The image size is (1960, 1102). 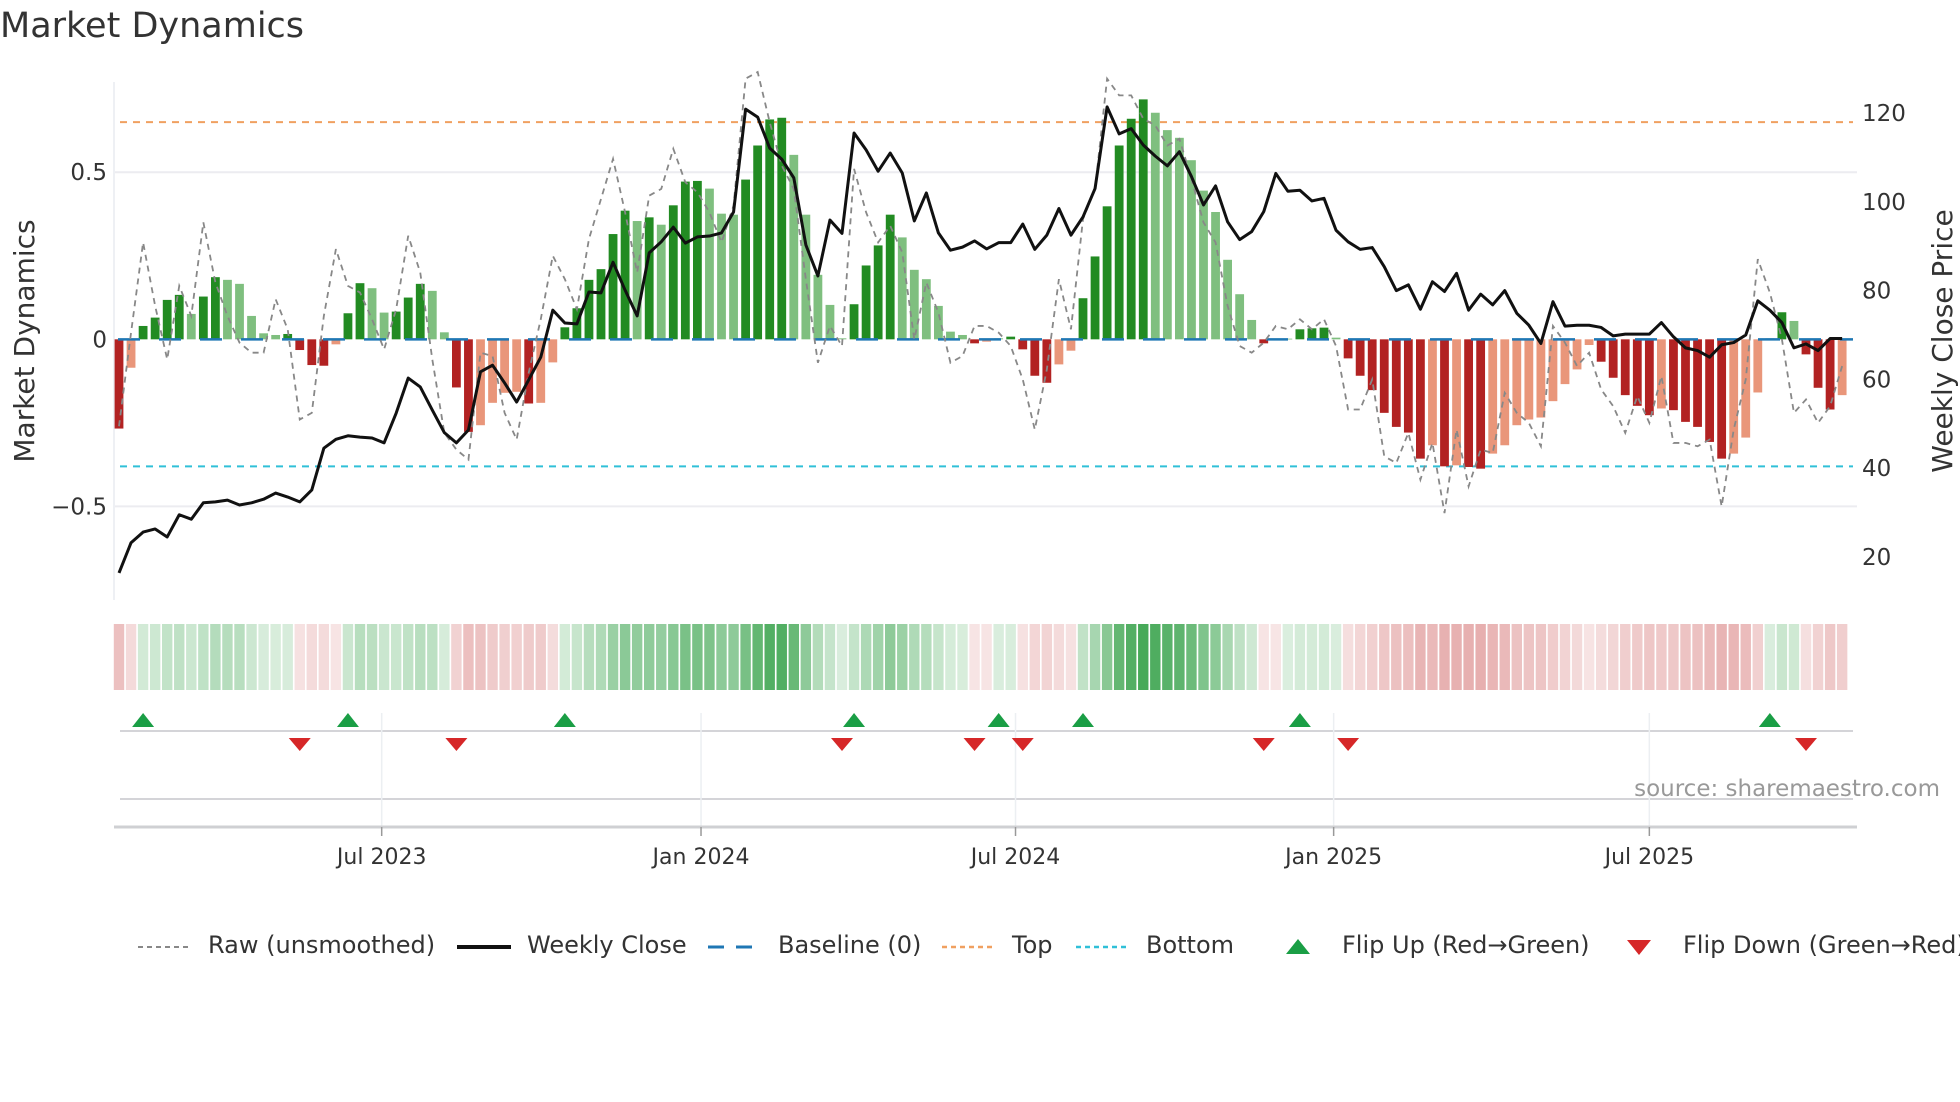 What do you see at coordinates (996, 945) in the screenshot?
I see `legend-item-top: Top` at bounding box center [996, 945].